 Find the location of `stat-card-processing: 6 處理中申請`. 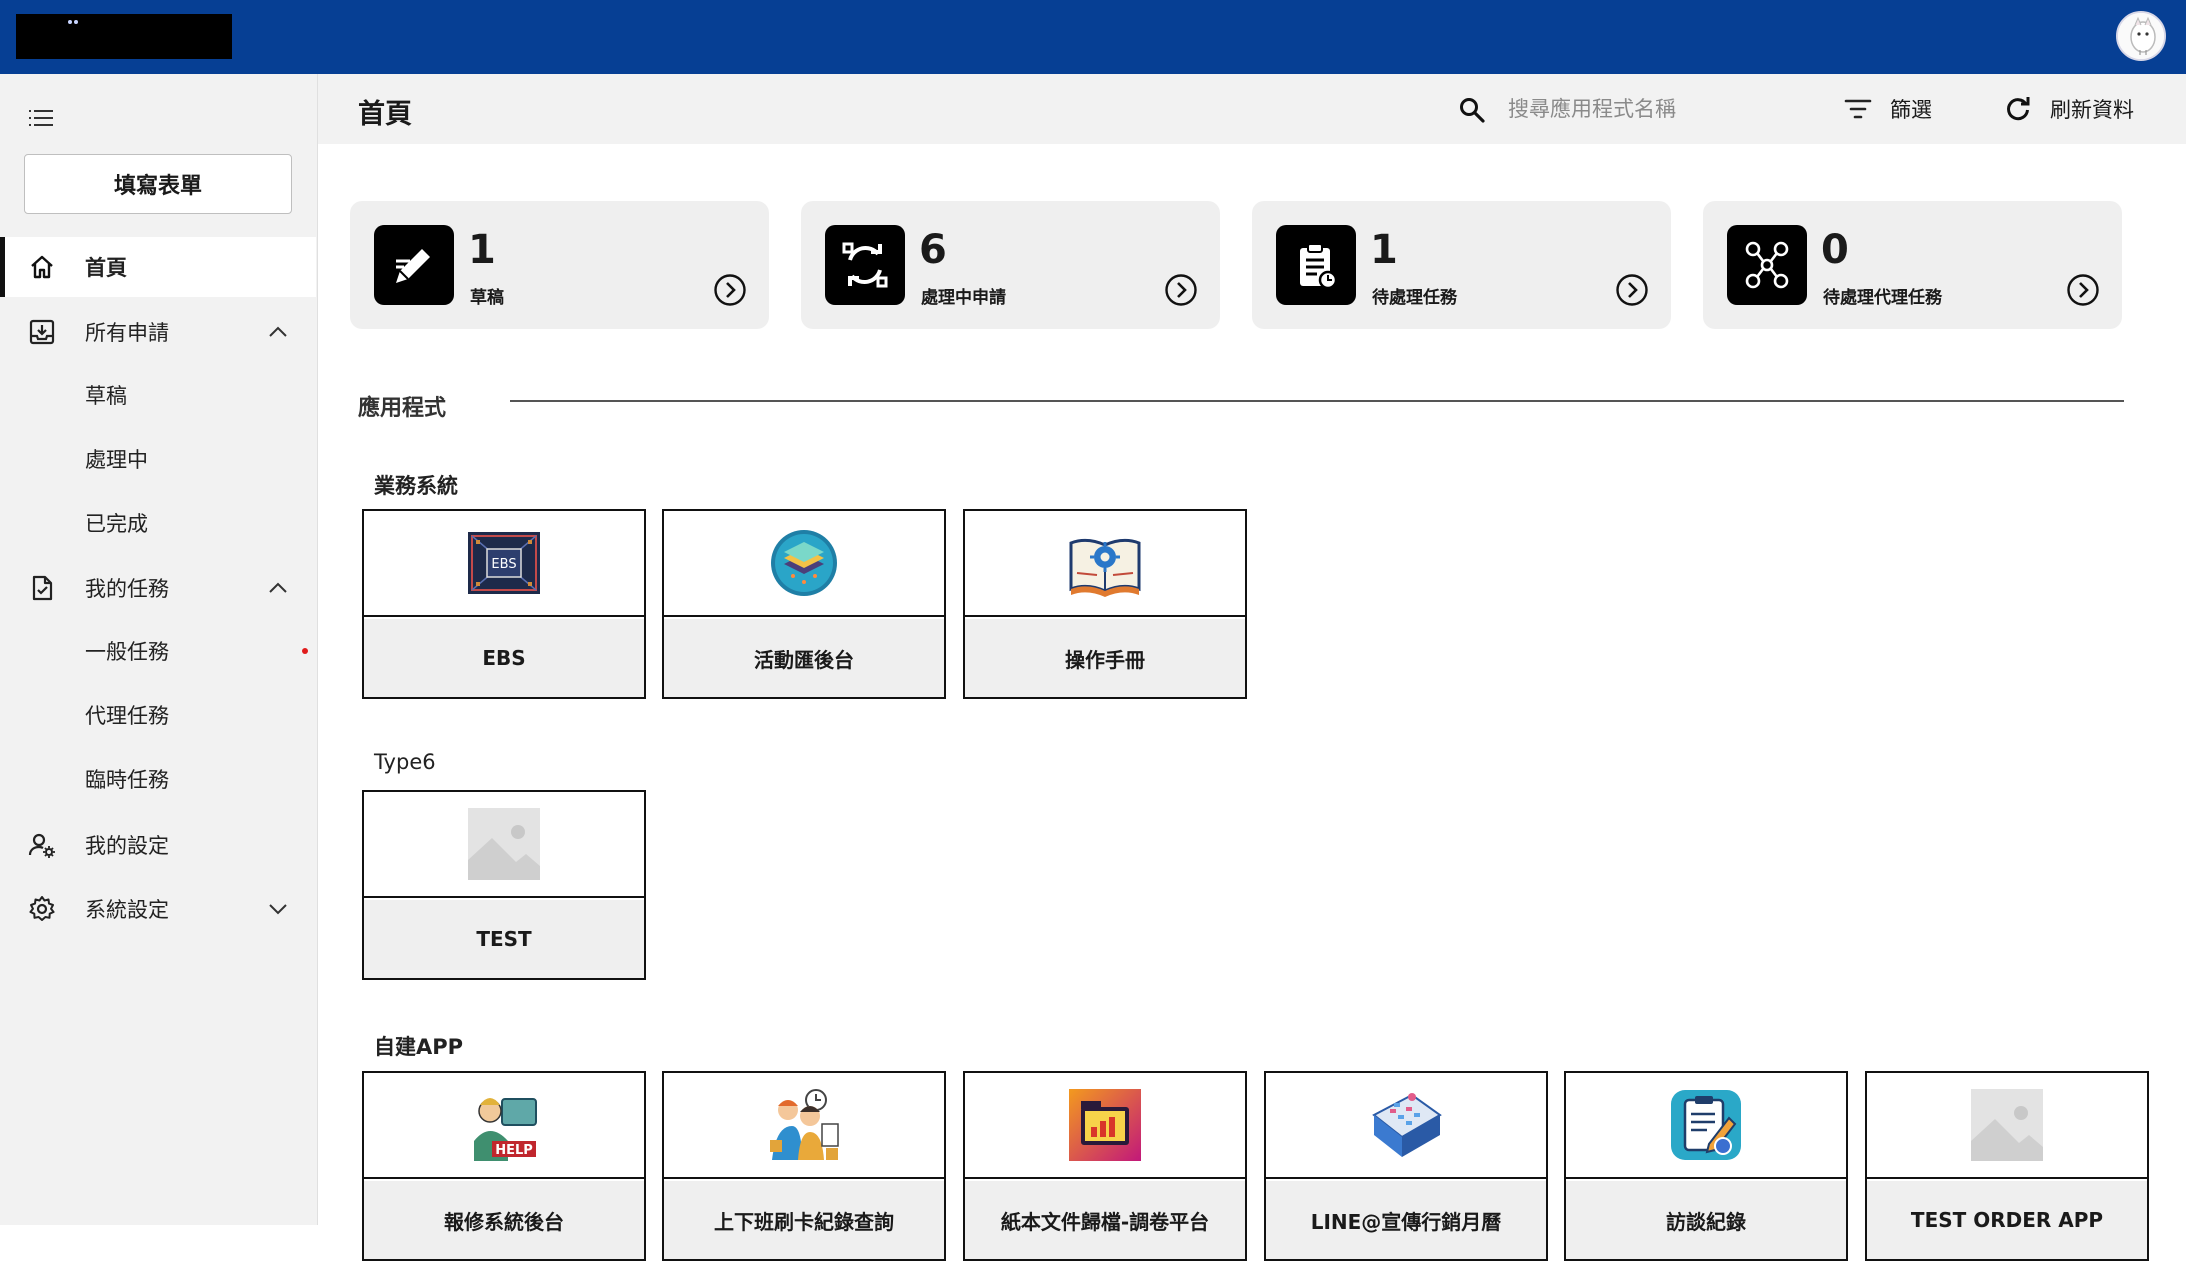

stat-card-processing: 6 處理中申請 is located at coordinates (1010, 265).